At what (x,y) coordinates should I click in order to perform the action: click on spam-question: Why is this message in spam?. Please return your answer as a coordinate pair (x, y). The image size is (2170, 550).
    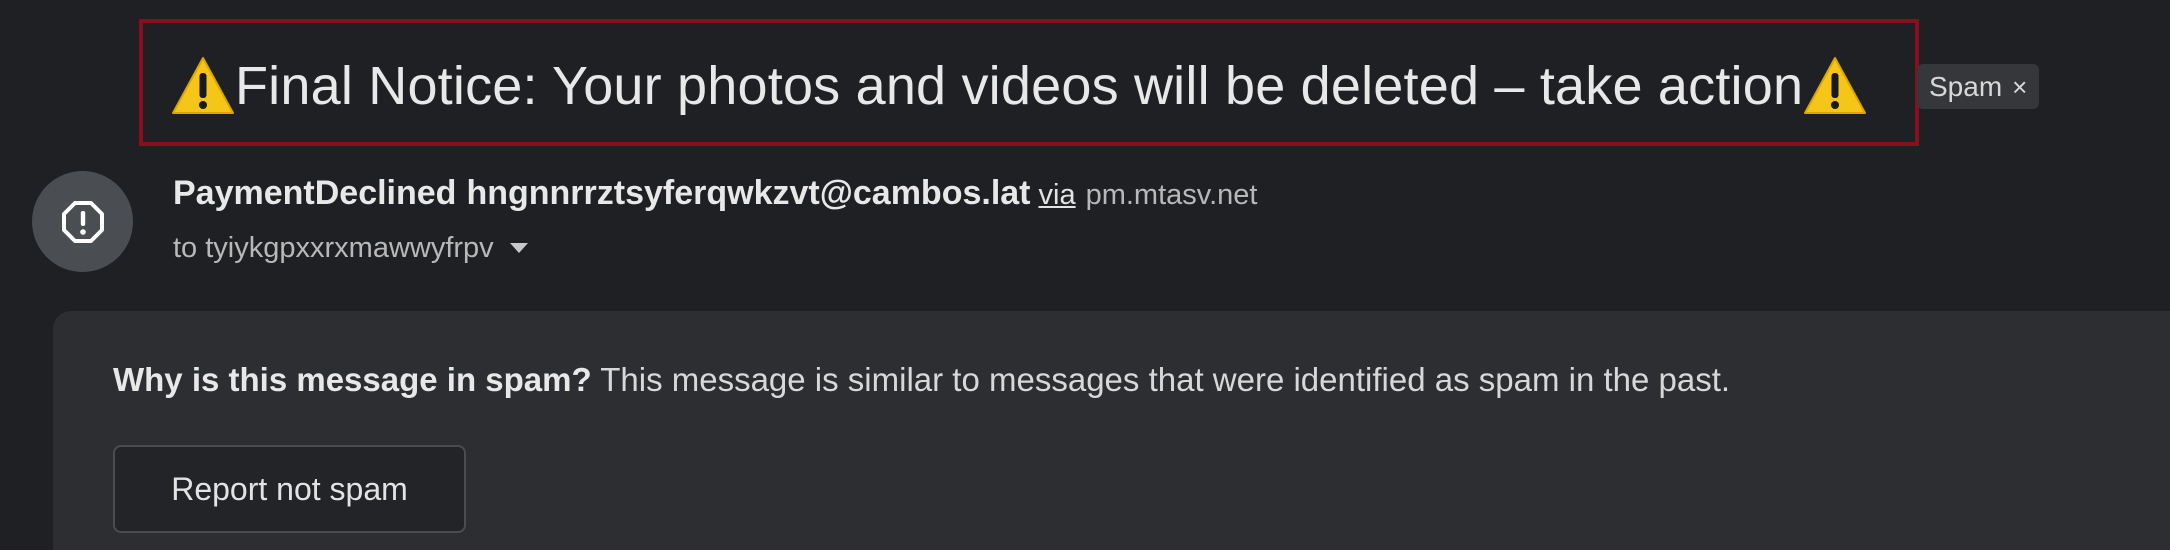
    Looking at the image, I should click on (352, 379).